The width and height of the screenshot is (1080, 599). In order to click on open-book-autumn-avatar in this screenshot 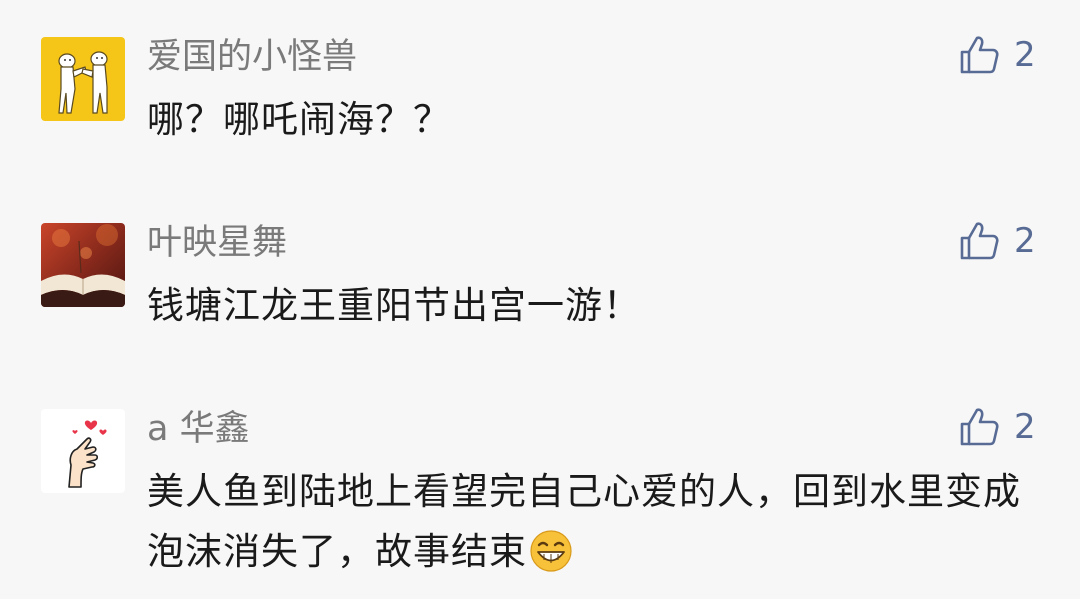, I will do `click(83, 265)`.